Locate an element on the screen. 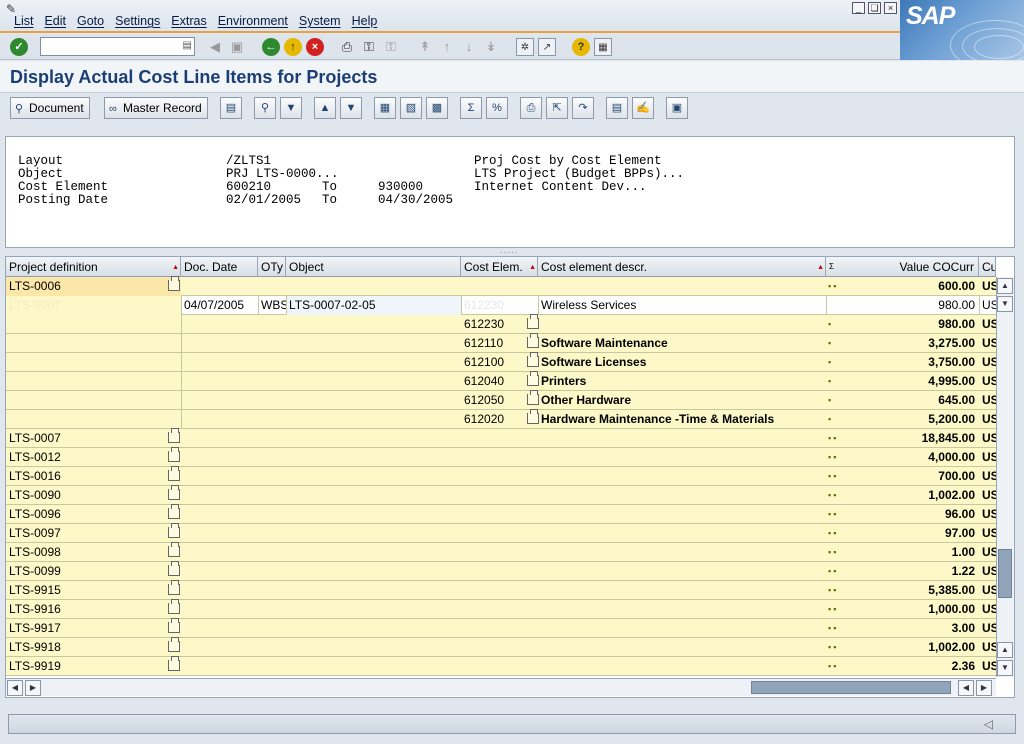  table-row: 612050Other Hardware▪645.00US is located at coordinates (501, 400).